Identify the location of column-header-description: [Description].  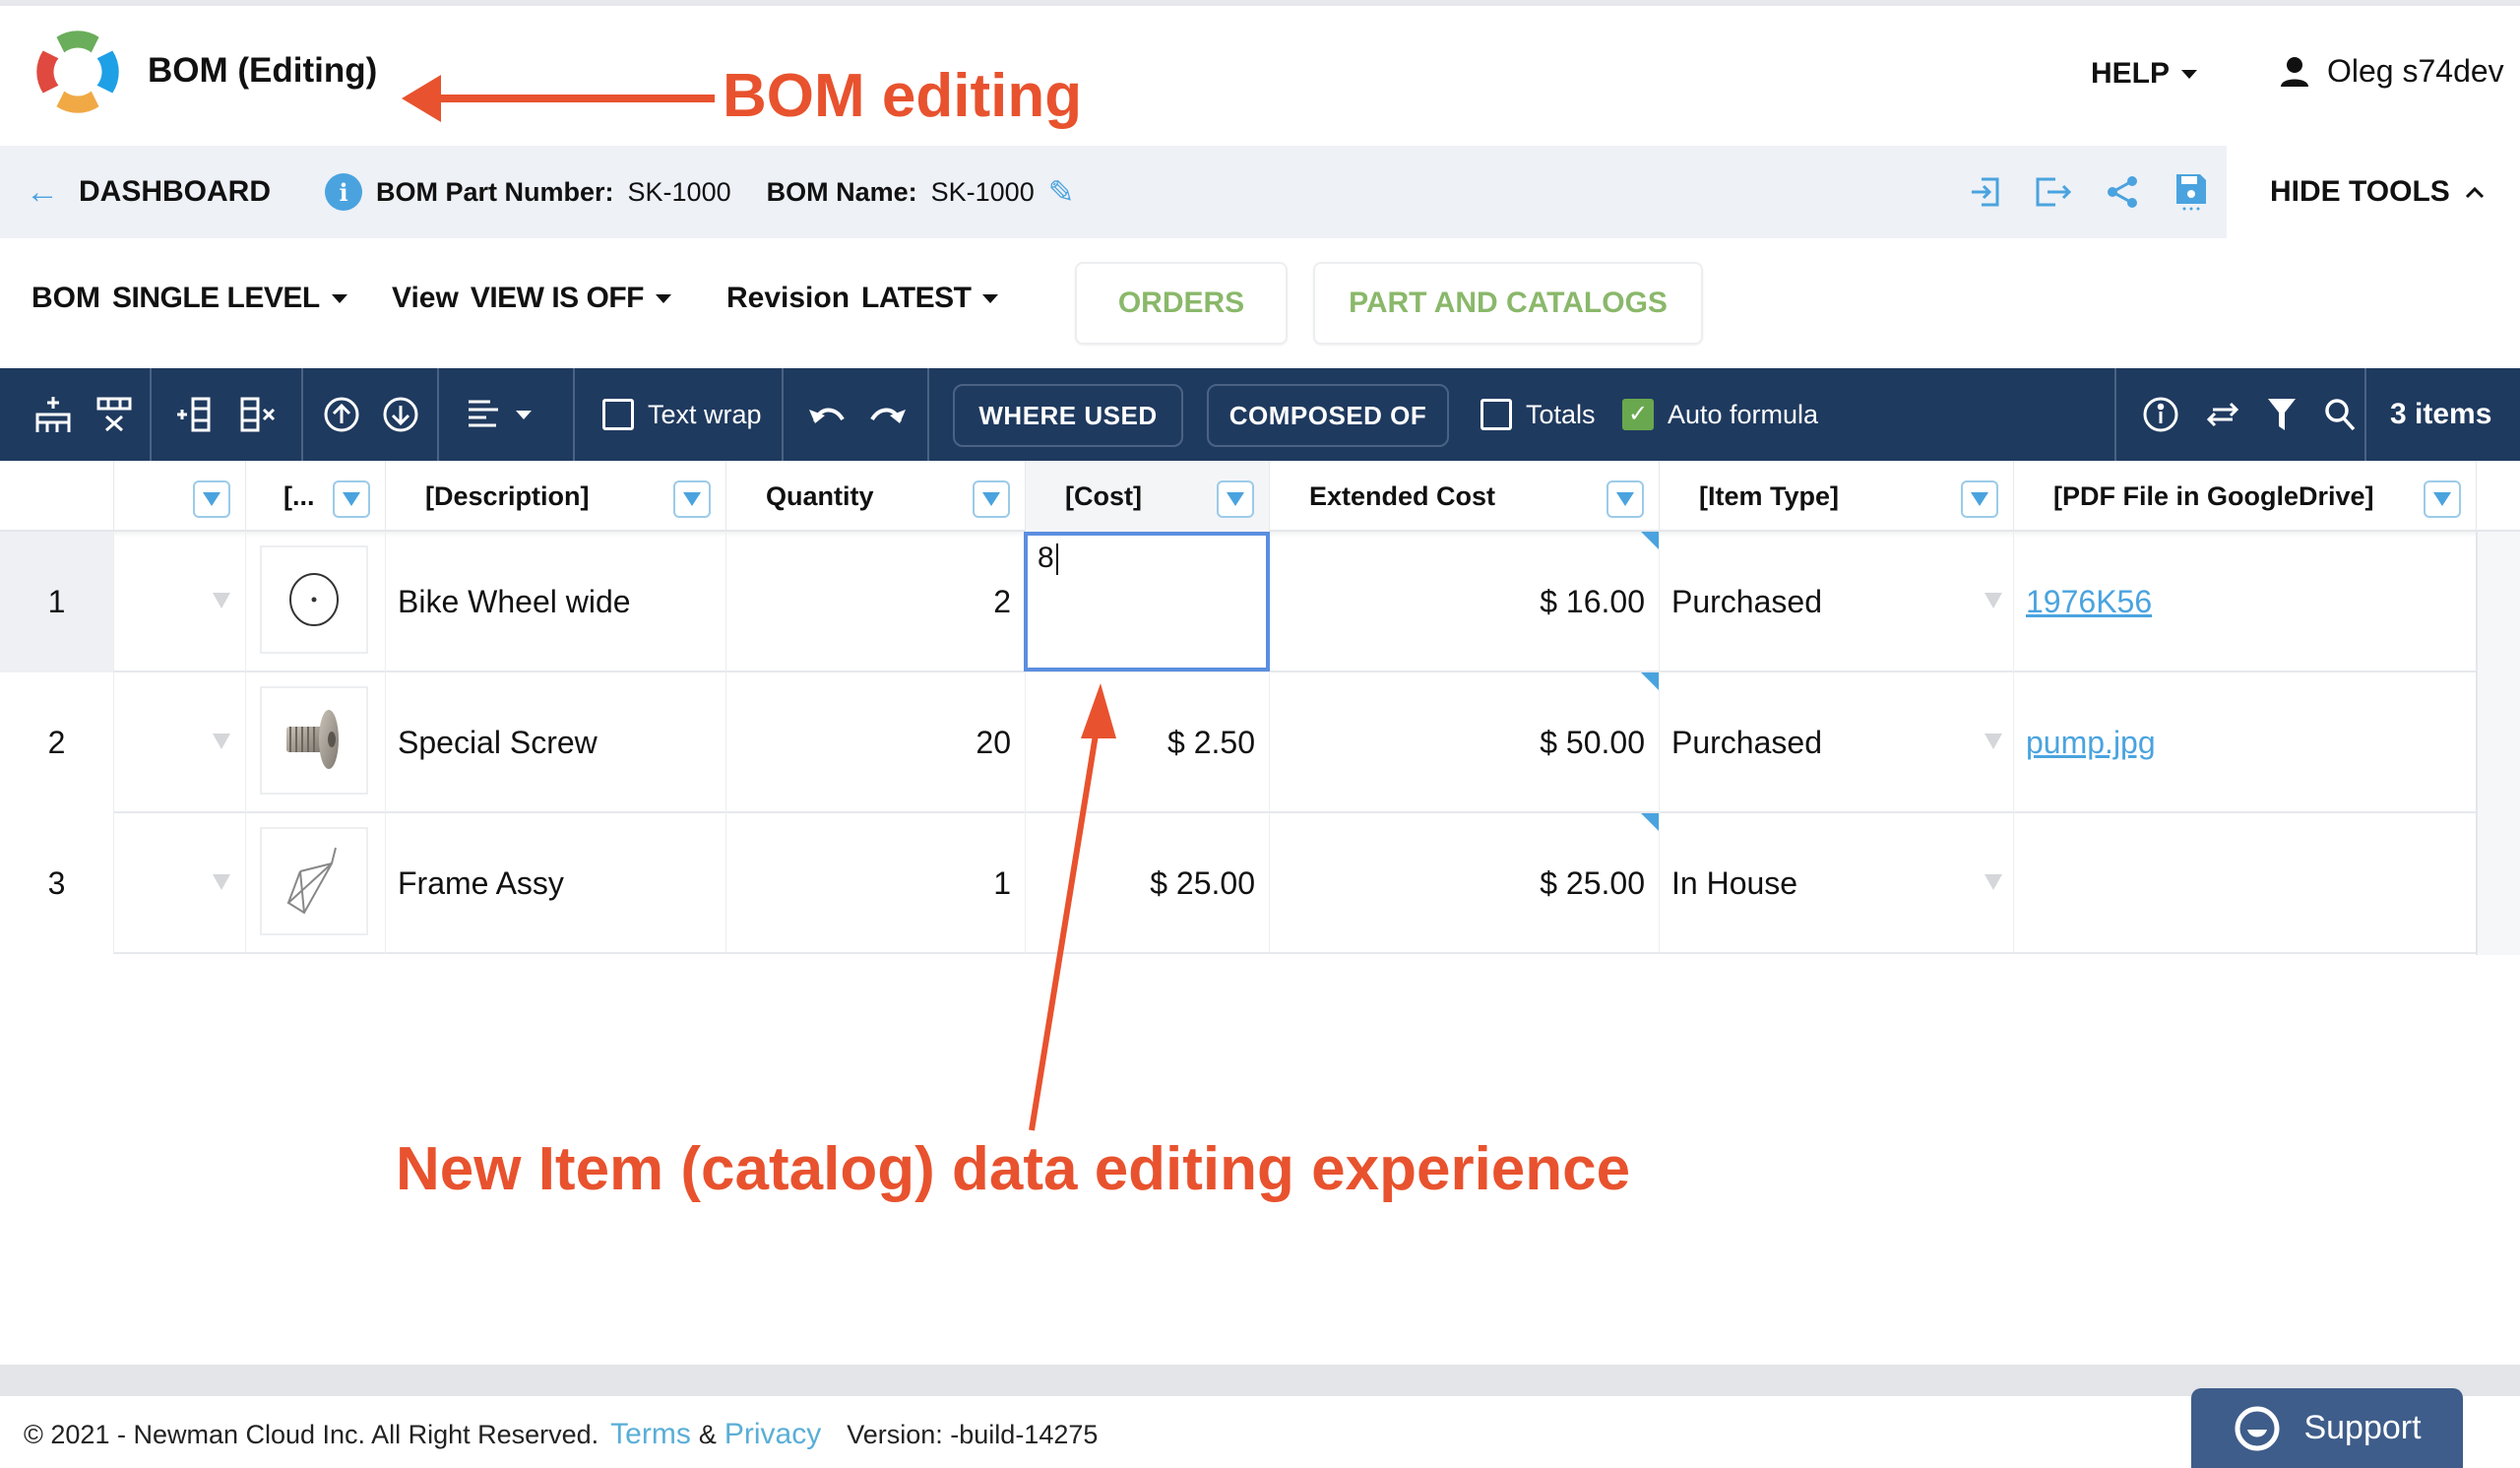
(556, 497).